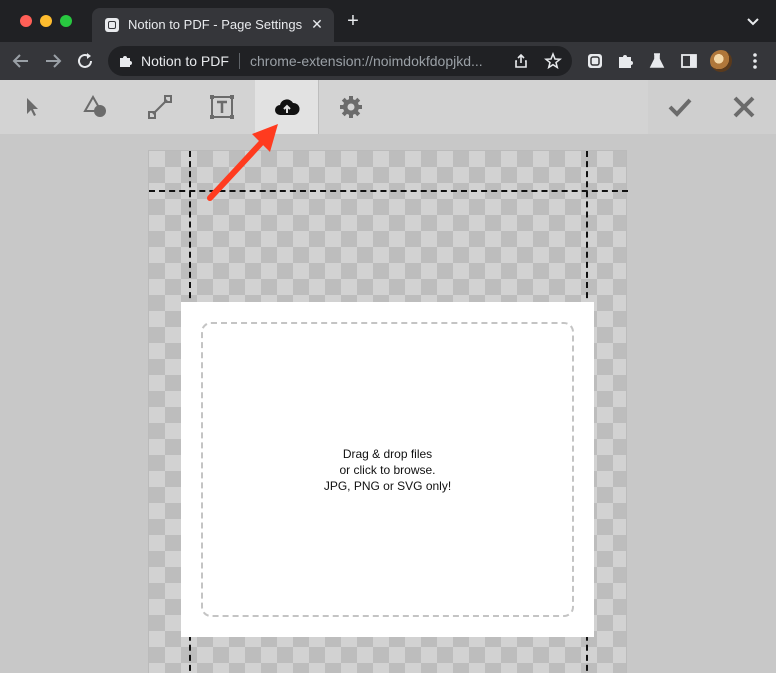 Image resolution: width=776 pixels, height=673 pixels. I want to click on line-icon, so click(160, 107).